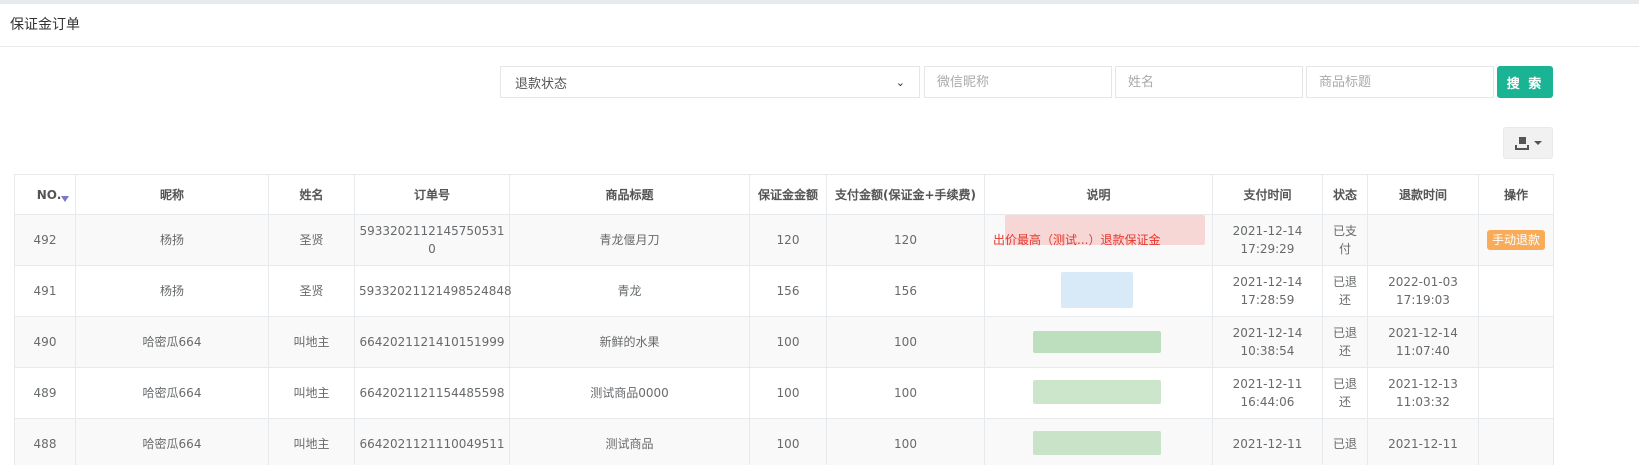  Describe the element at coordinates (788, 194) in the screenshot. I see `column-header-deposit: 保证金金额` at that location.